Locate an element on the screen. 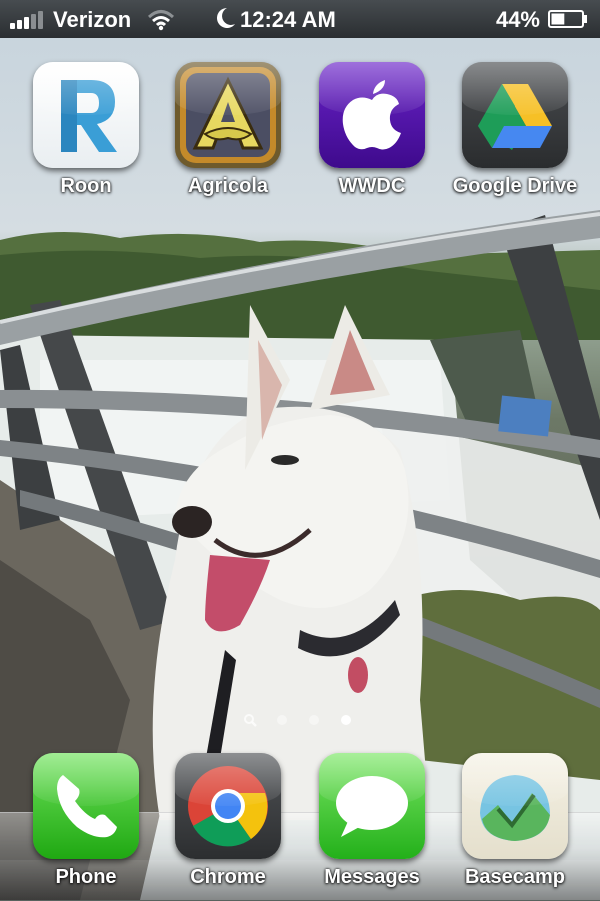  messages-icon is located at coordinates (372, 806).